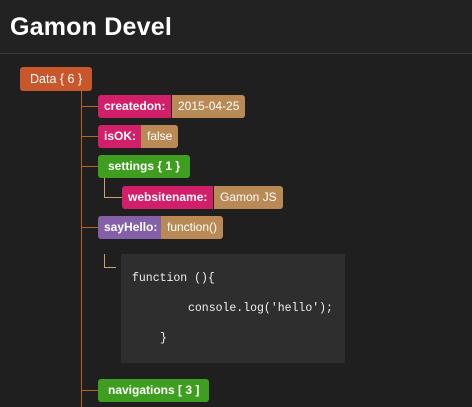 This screenshot has height=407, width=472. I want to click on createdon-key: createdon:, so click(135, 106).